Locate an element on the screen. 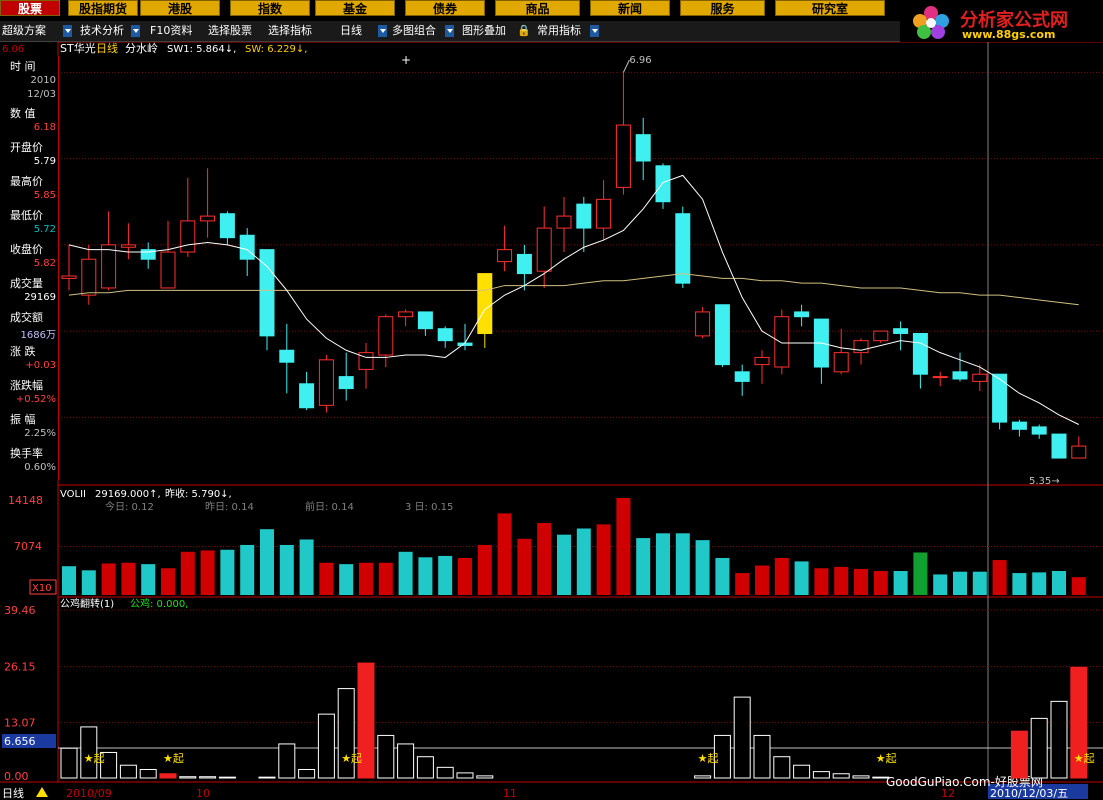 This screenshot has height=800, width=1103. toolbar-period: 日线 is located at coordinates (351, 31).